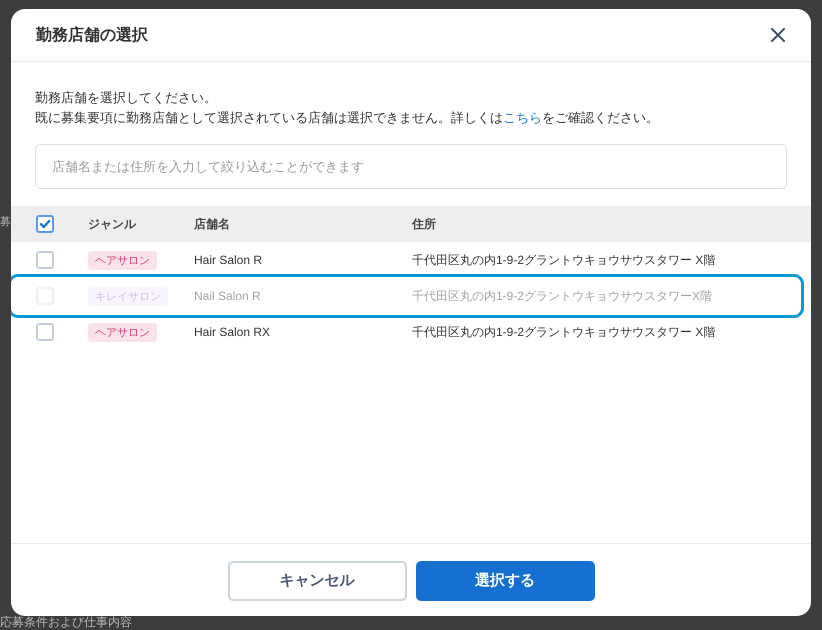 This screenshot has height=630, width=822. Describe the element at coordinates (411, 166) in the screenshot. I see `search-field: 店舗名または住所を入力して絞り込むことができます` at that location.